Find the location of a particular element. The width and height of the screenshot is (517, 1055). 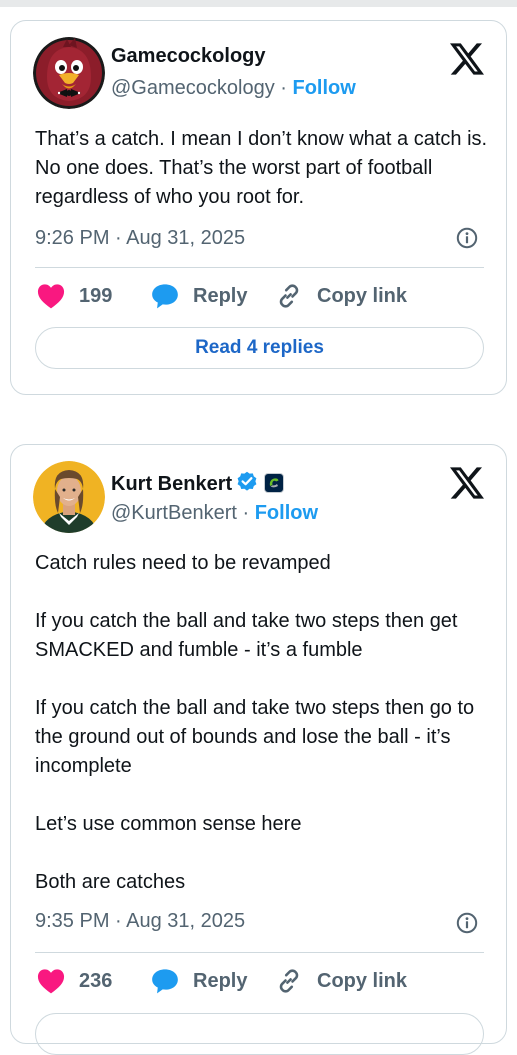

like-count: 236 is located at coordinates (96, 980).